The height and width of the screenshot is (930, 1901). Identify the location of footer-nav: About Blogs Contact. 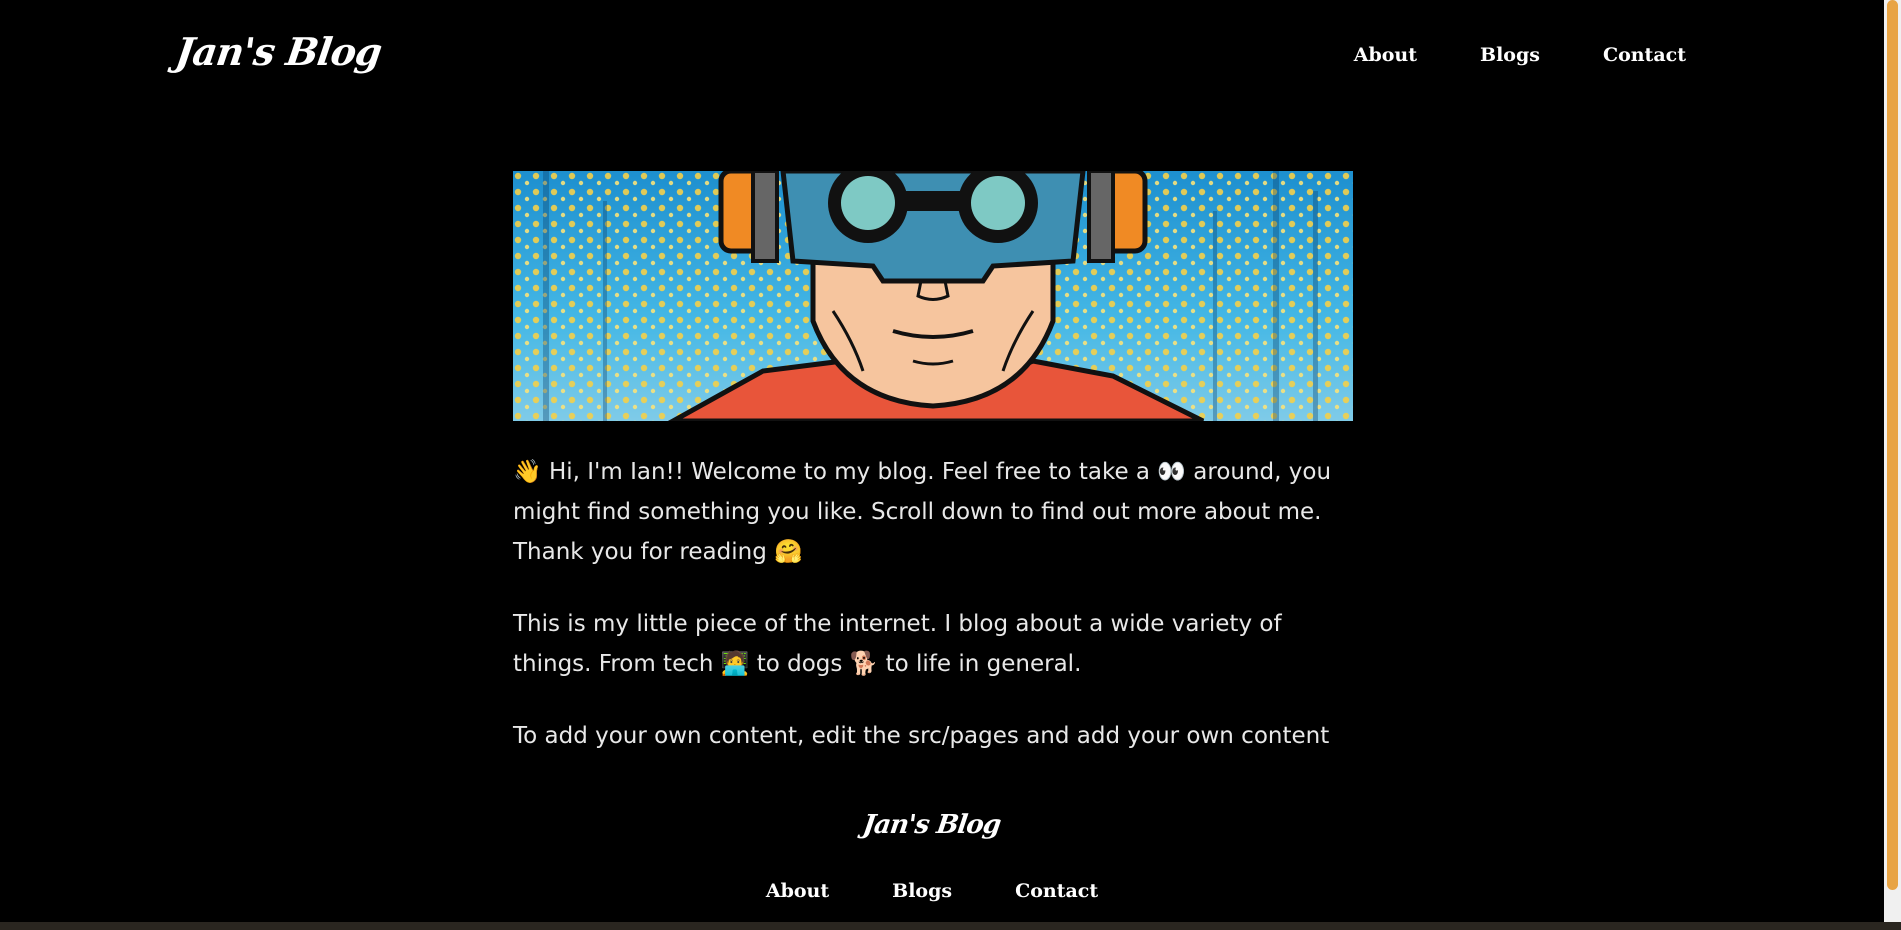
(932, 891).